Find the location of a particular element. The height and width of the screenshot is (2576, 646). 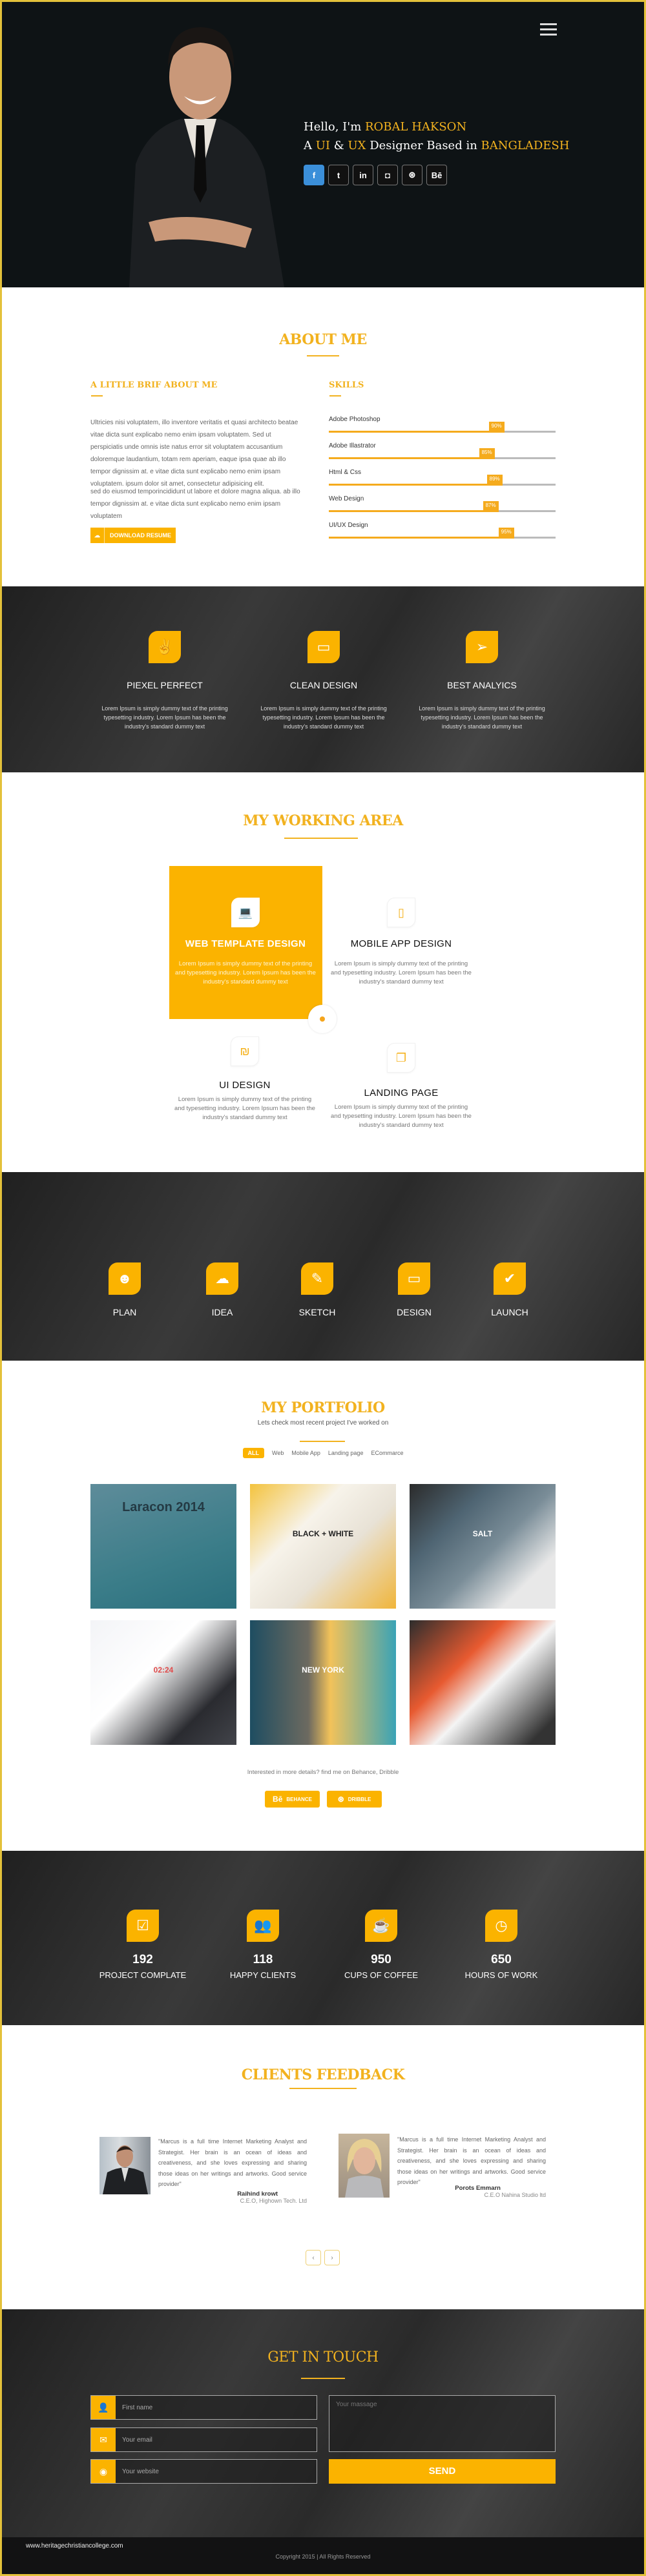

coffee-icon: ☕ is located at coordinates (381, 1925).